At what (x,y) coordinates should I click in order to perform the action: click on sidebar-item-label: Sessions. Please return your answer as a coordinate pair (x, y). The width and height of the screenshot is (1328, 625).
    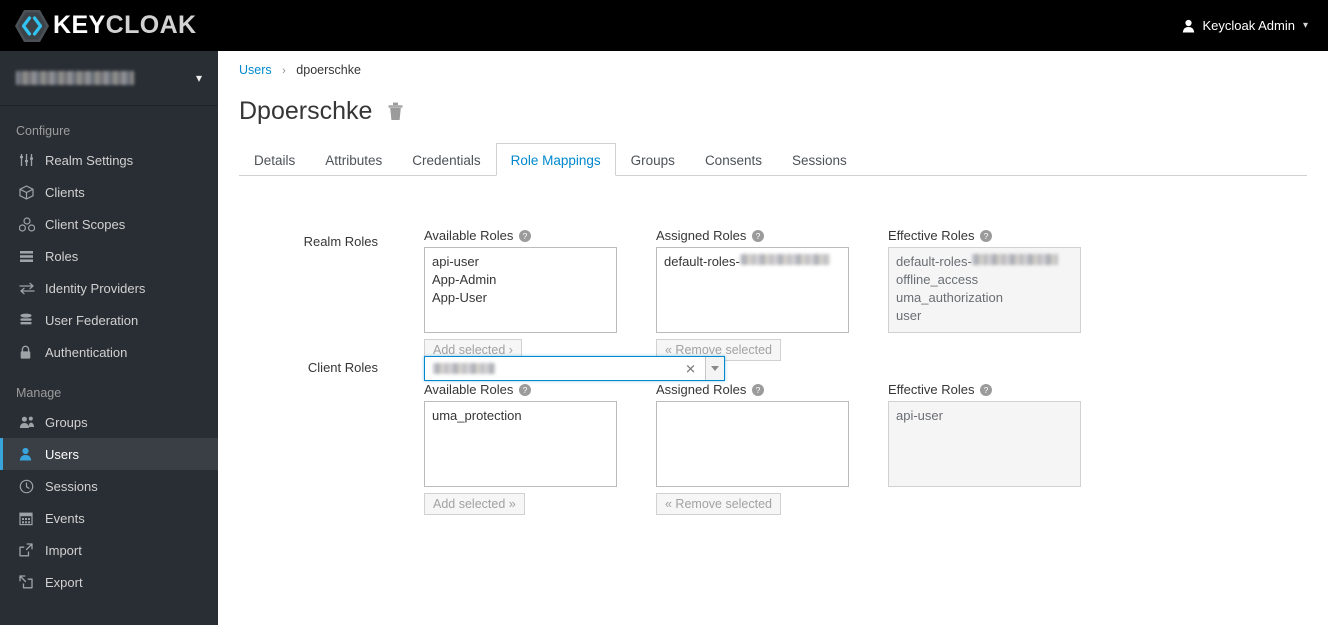
    Looking at the image, I should click on (71, 486).